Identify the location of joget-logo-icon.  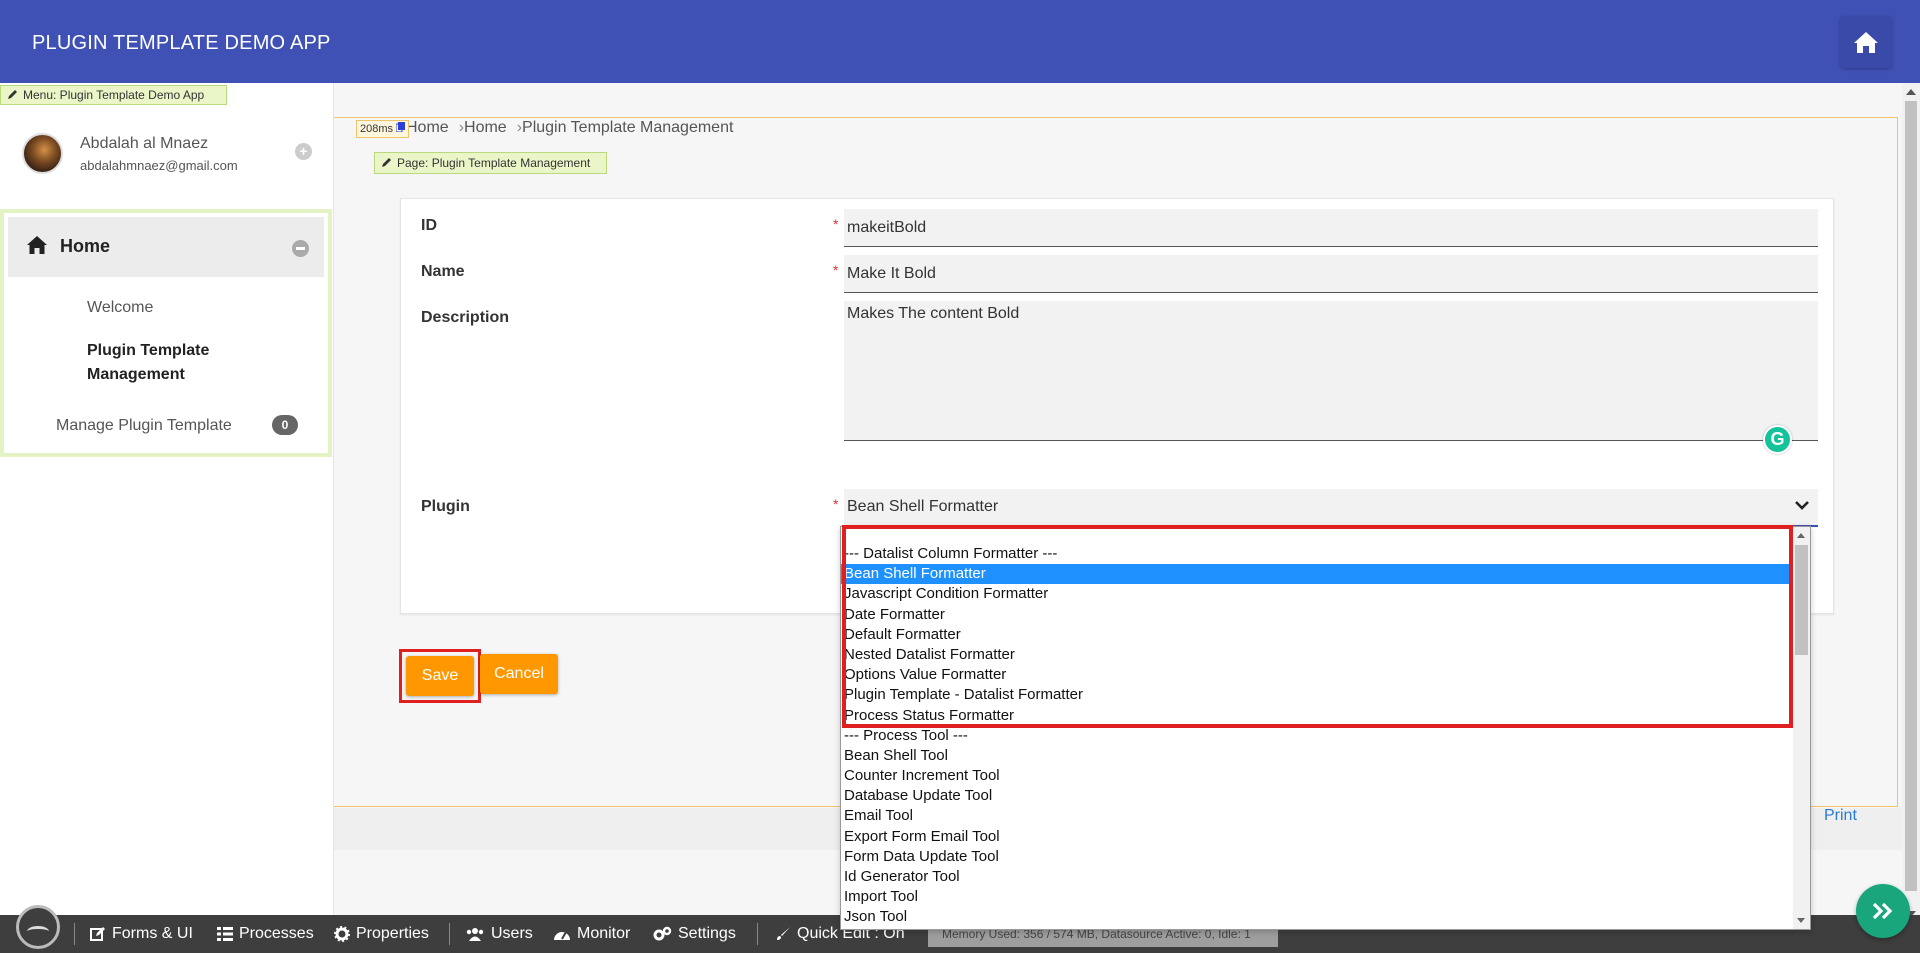
(38, 927).